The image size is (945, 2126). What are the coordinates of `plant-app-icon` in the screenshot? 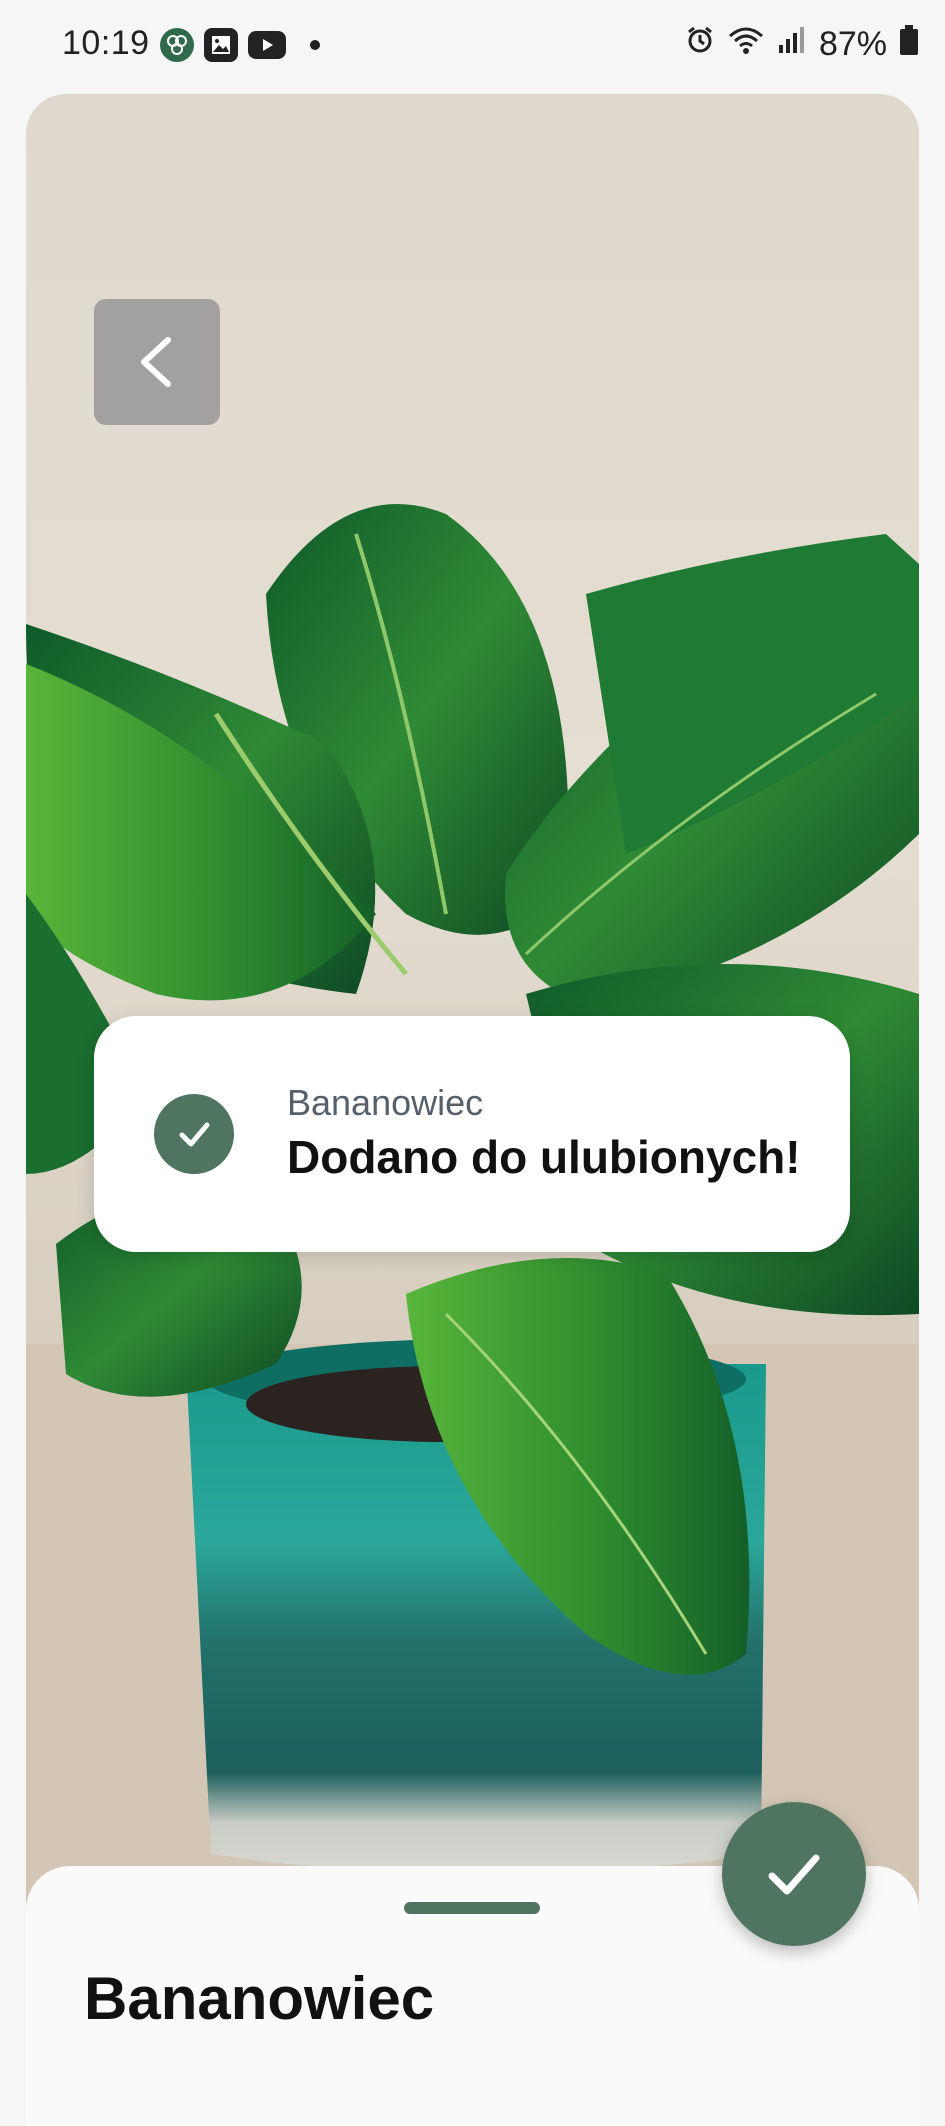 It's located at (177, 45).